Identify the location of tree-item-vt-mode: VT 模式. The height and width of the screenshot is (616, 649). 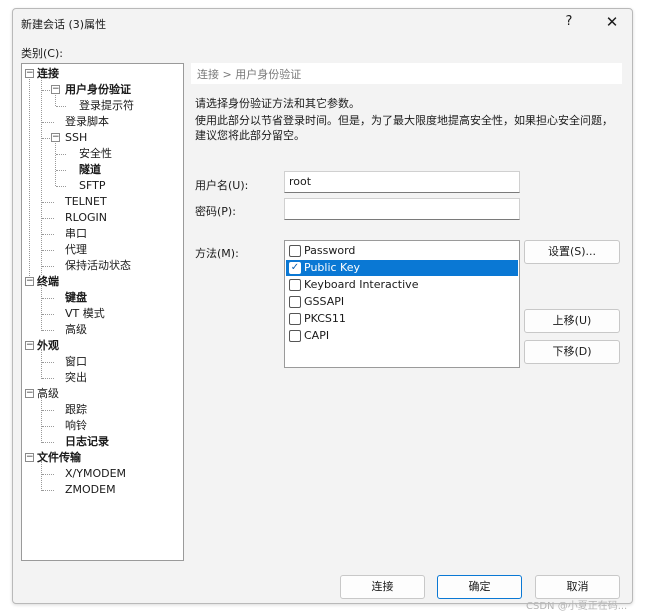
(85, 314).